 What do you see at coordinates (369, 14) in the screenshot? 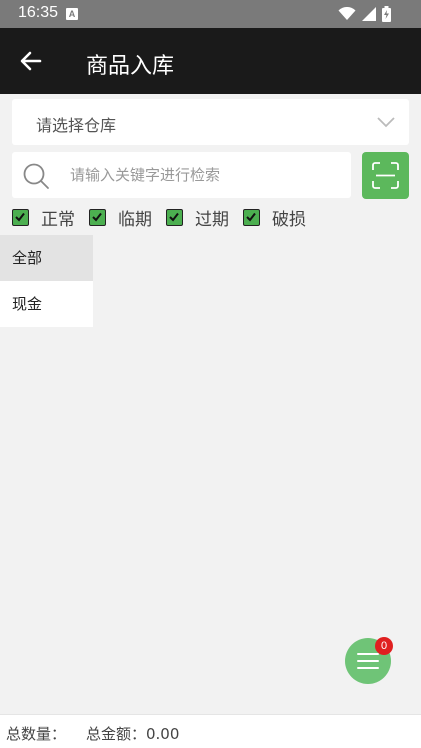
I see `signal-icon` at bounding box center [369, 14].